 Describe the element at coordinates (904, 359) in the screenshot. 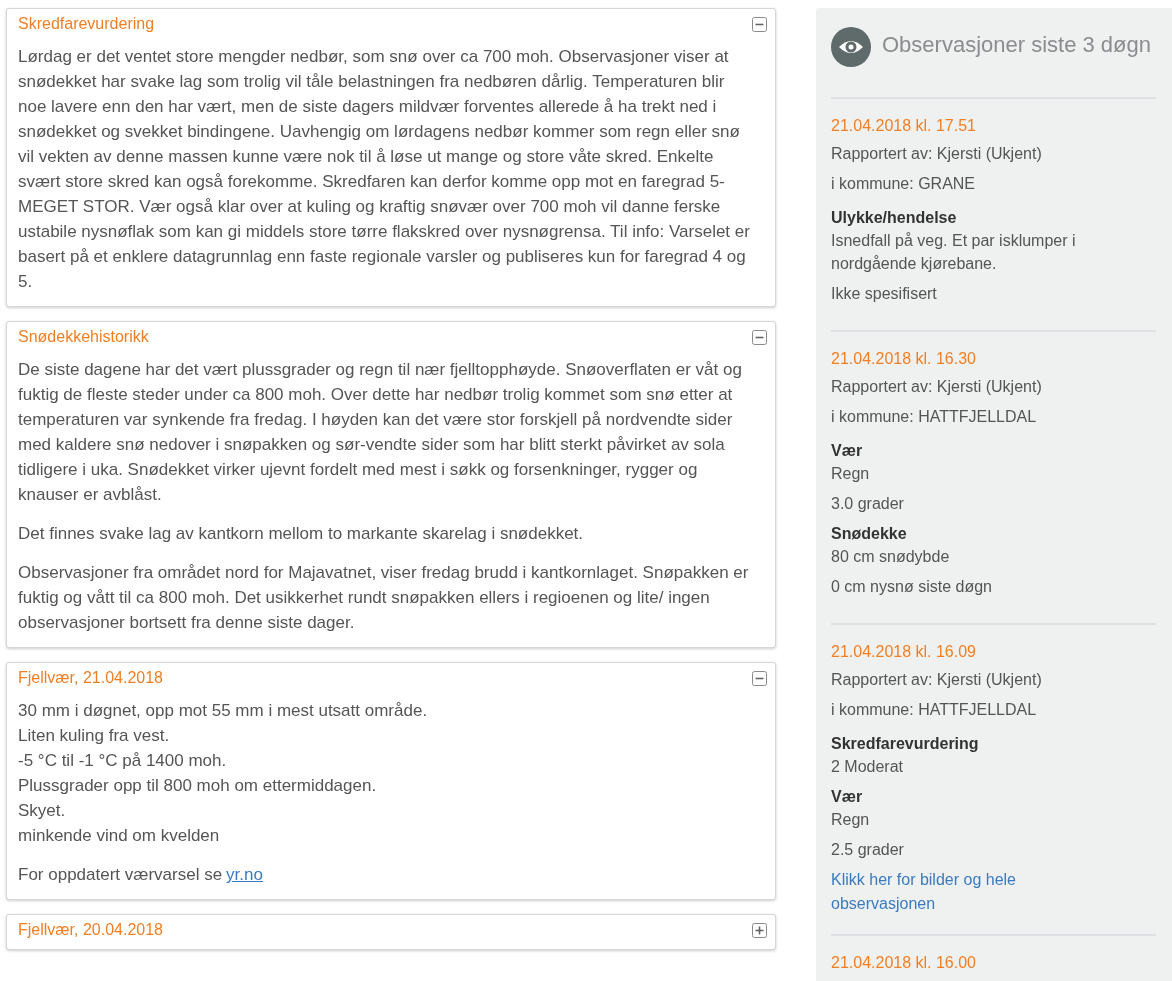

I see `observation-date: 21.04.2018 kl. 16.30` at that location.